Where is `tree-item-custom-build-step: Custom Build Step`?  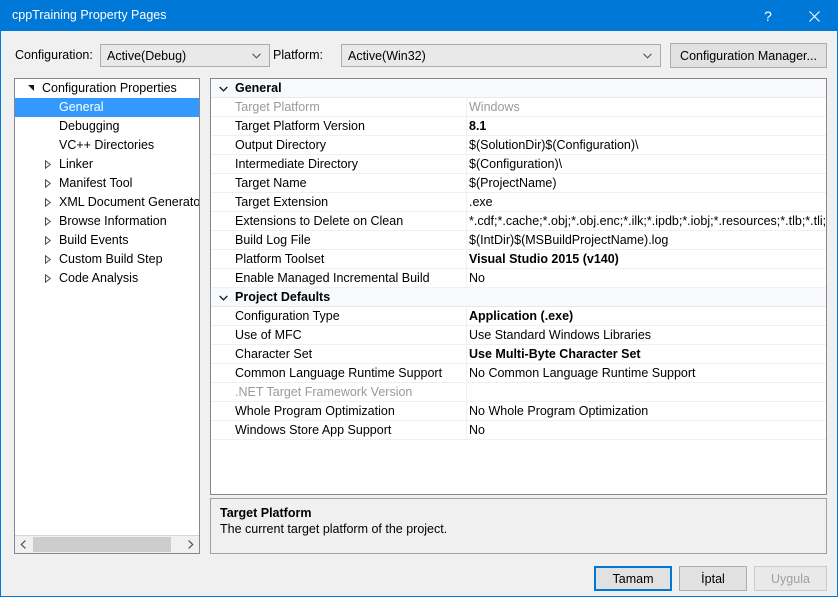
tree-item-custom-build-step: Custom Build Step is located at coordinates (107, 259).